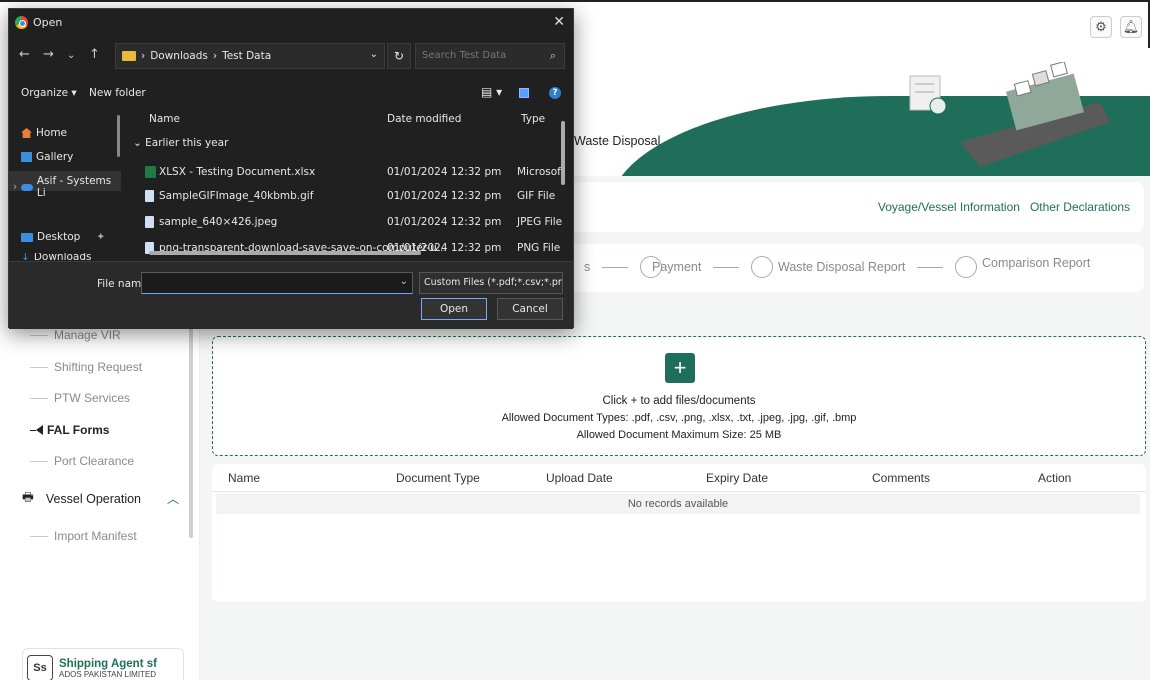 Image resolution: width=1150 pixels, height=680 pixels. Describe the element at coordinates (291, 94) in the screenshot. I see `command-bar: Organize ▾ New folder ▤ ▾ ?` at that location.